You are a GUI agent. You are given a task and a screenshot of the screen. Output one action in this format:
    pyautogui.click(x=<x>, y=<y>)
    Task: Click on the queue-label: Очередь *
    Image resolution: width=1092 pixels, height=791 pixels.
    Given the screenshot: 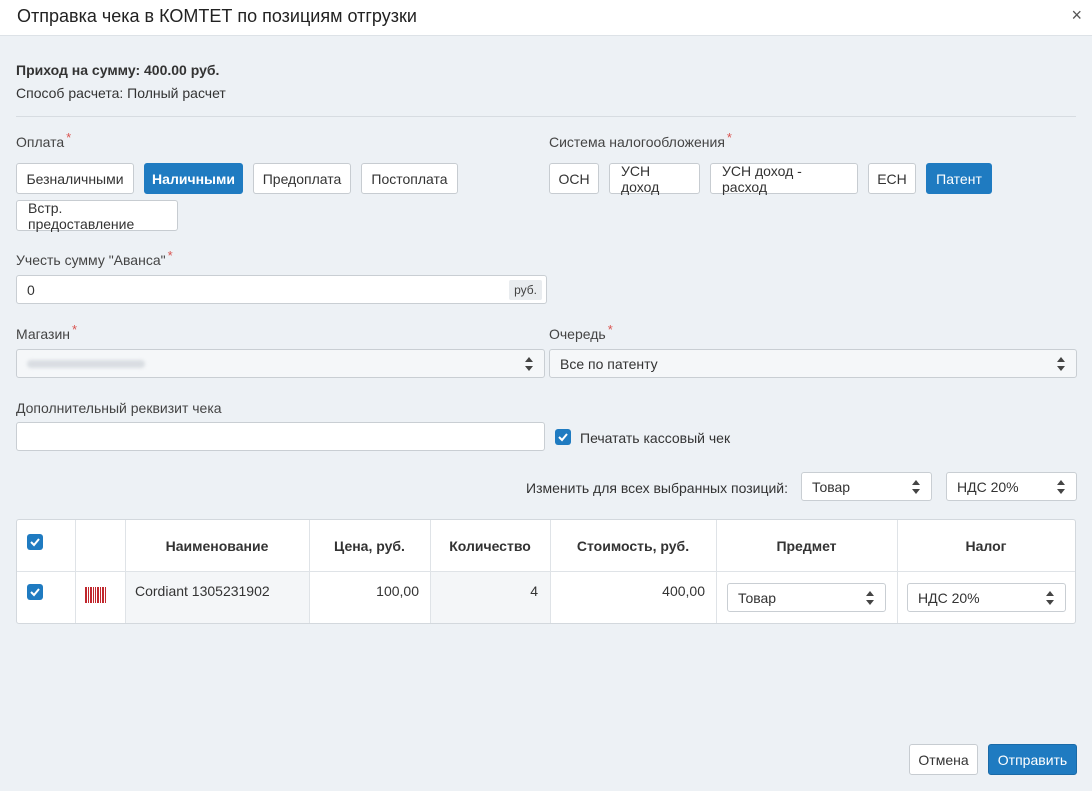 What is the action you would take?
    pyautogui.click(x=581, y=332)
    